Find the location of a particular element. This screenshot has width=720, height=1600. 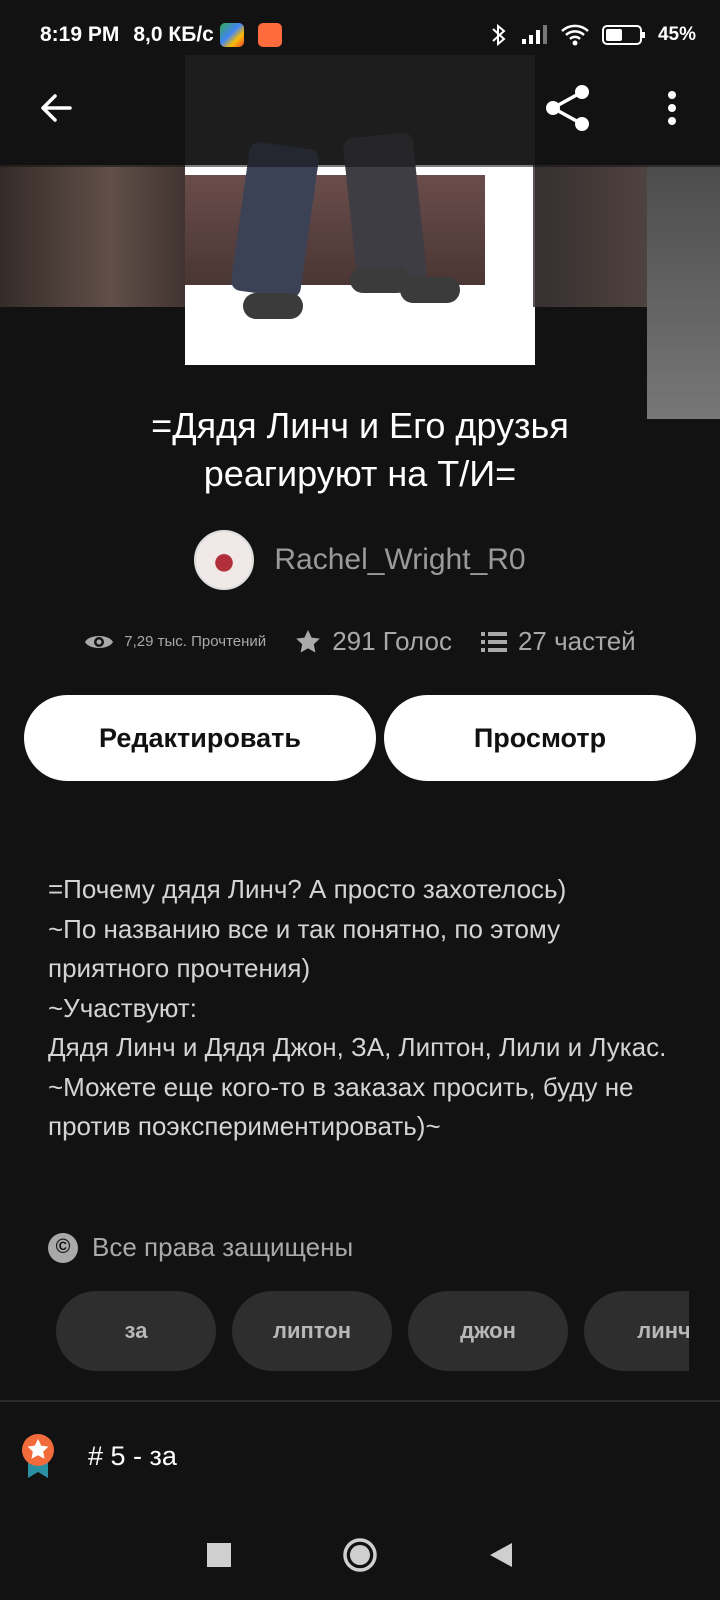

reads-stat: 7,29 тыс. Прочтений is located at coordinates (175, 642).